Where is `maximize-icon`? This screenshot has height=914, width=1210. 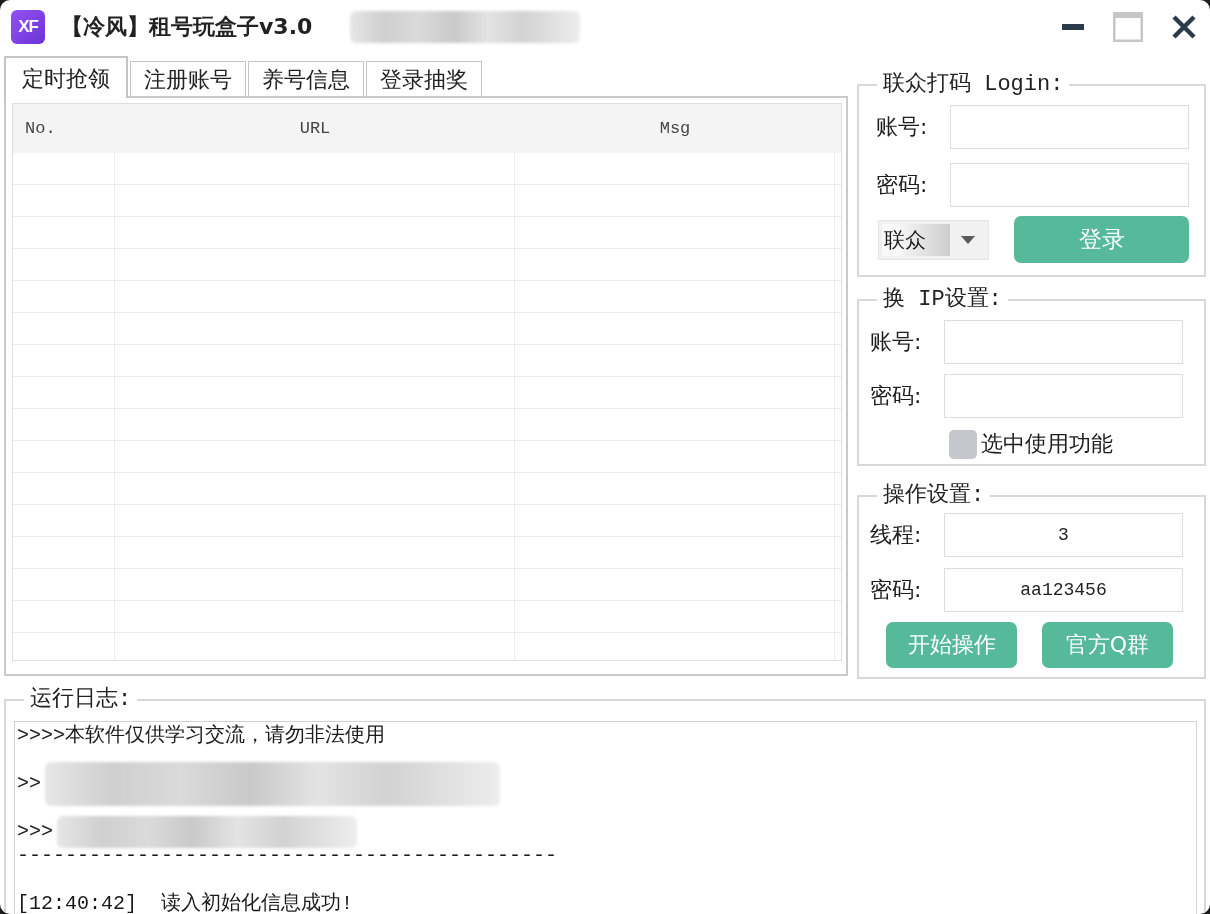 maximize-icon is located at coordinates (1128, 27).